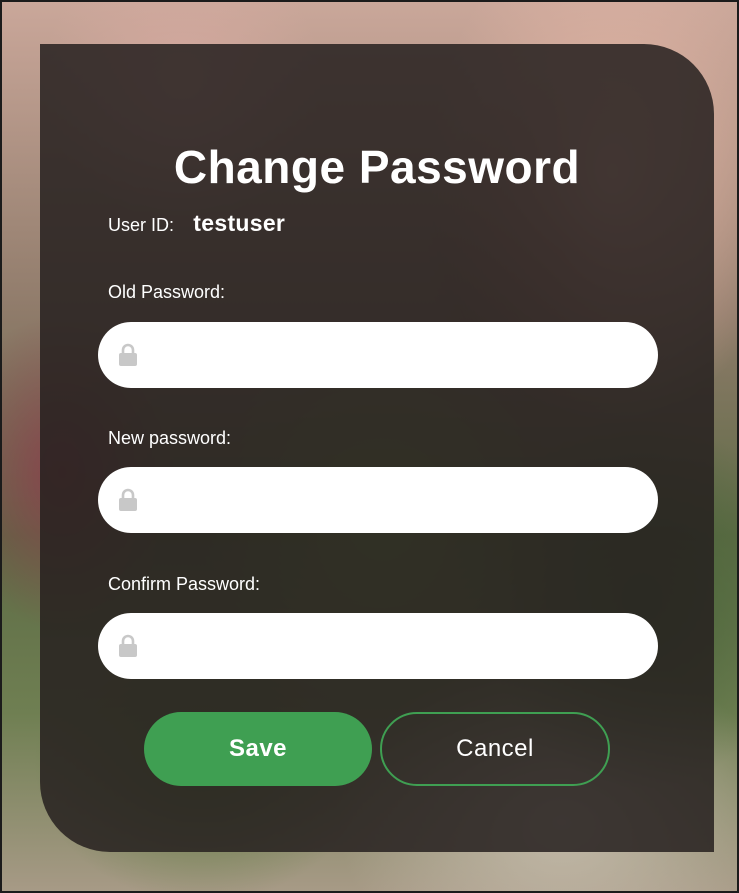 The height and width of the screenshot is (893, 739). I want to click on dialog-title: Change Password, so click(377, 167).